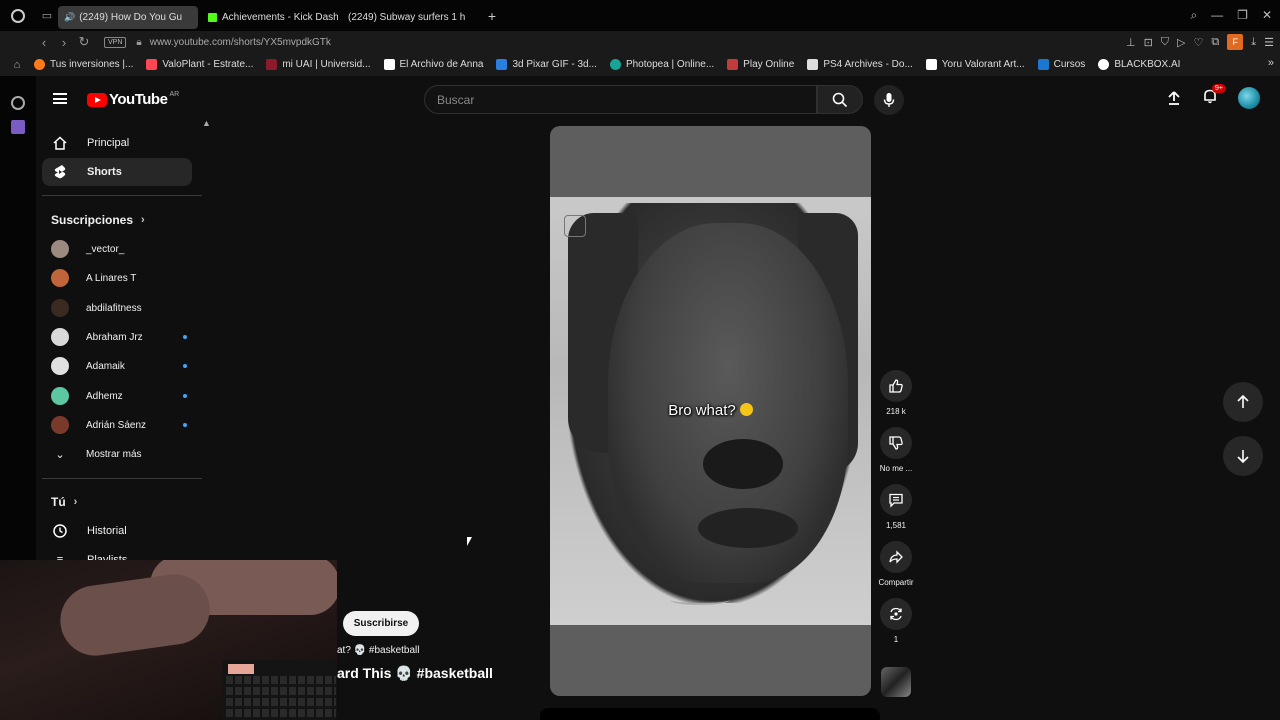 The width and height of the screenshot is (1280, 720). Describe the element at coordinates (18, 103) in the screenshot. I see `chatgpt-icon` at that location.